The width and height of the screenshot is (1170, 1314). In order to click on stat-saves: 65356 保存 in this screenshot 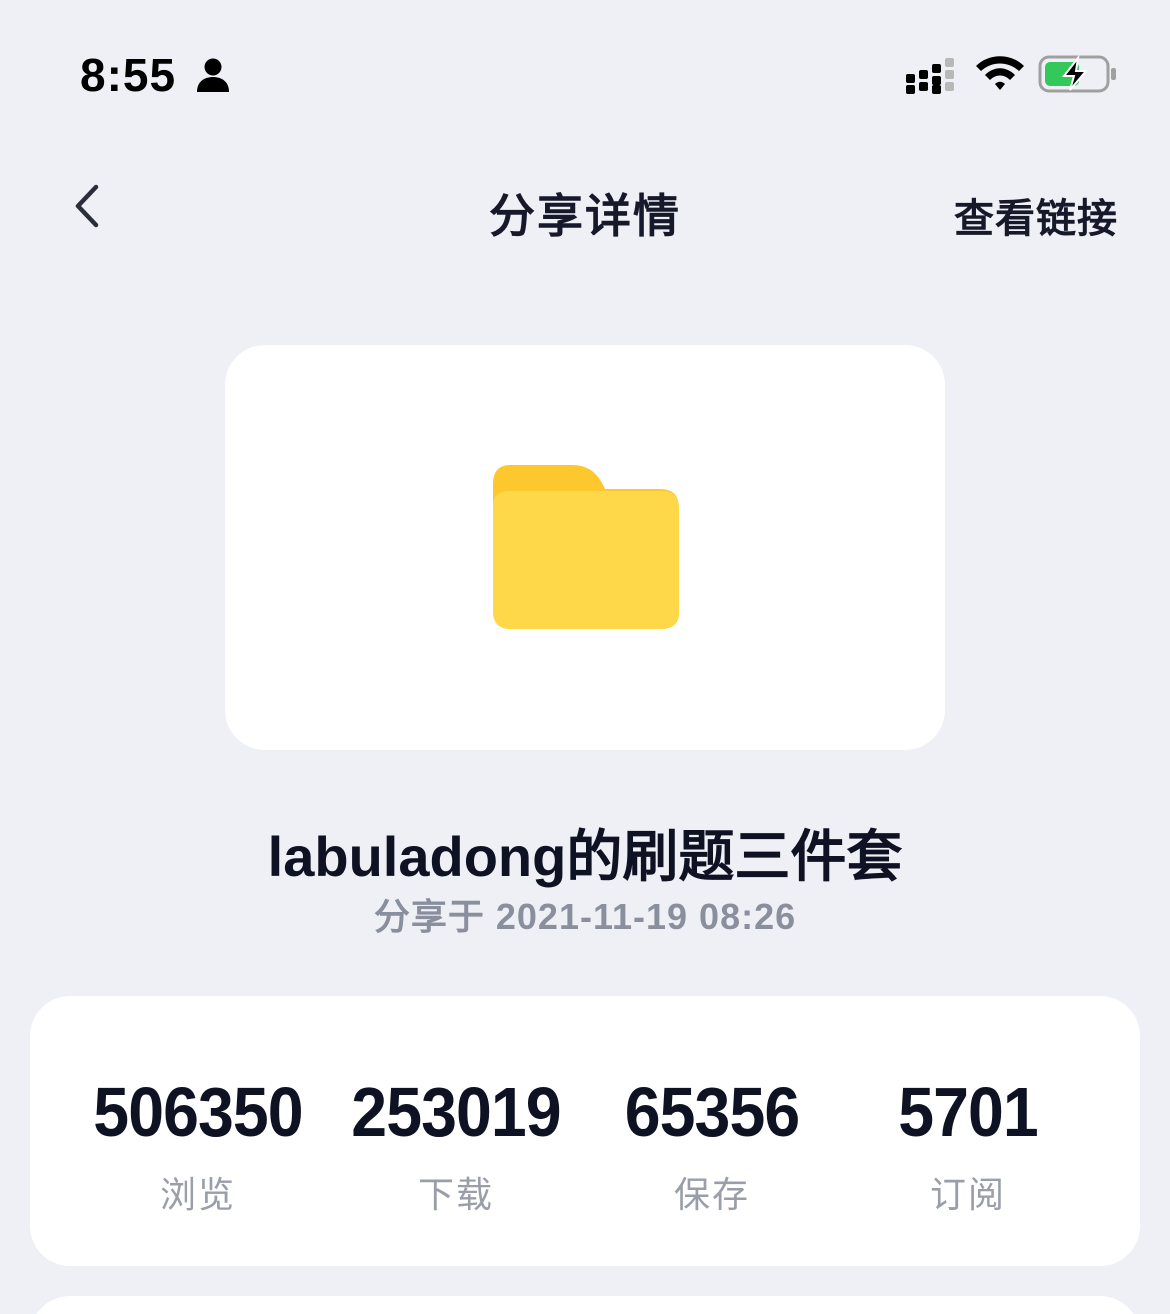, I will do `click(712, 1145)`.